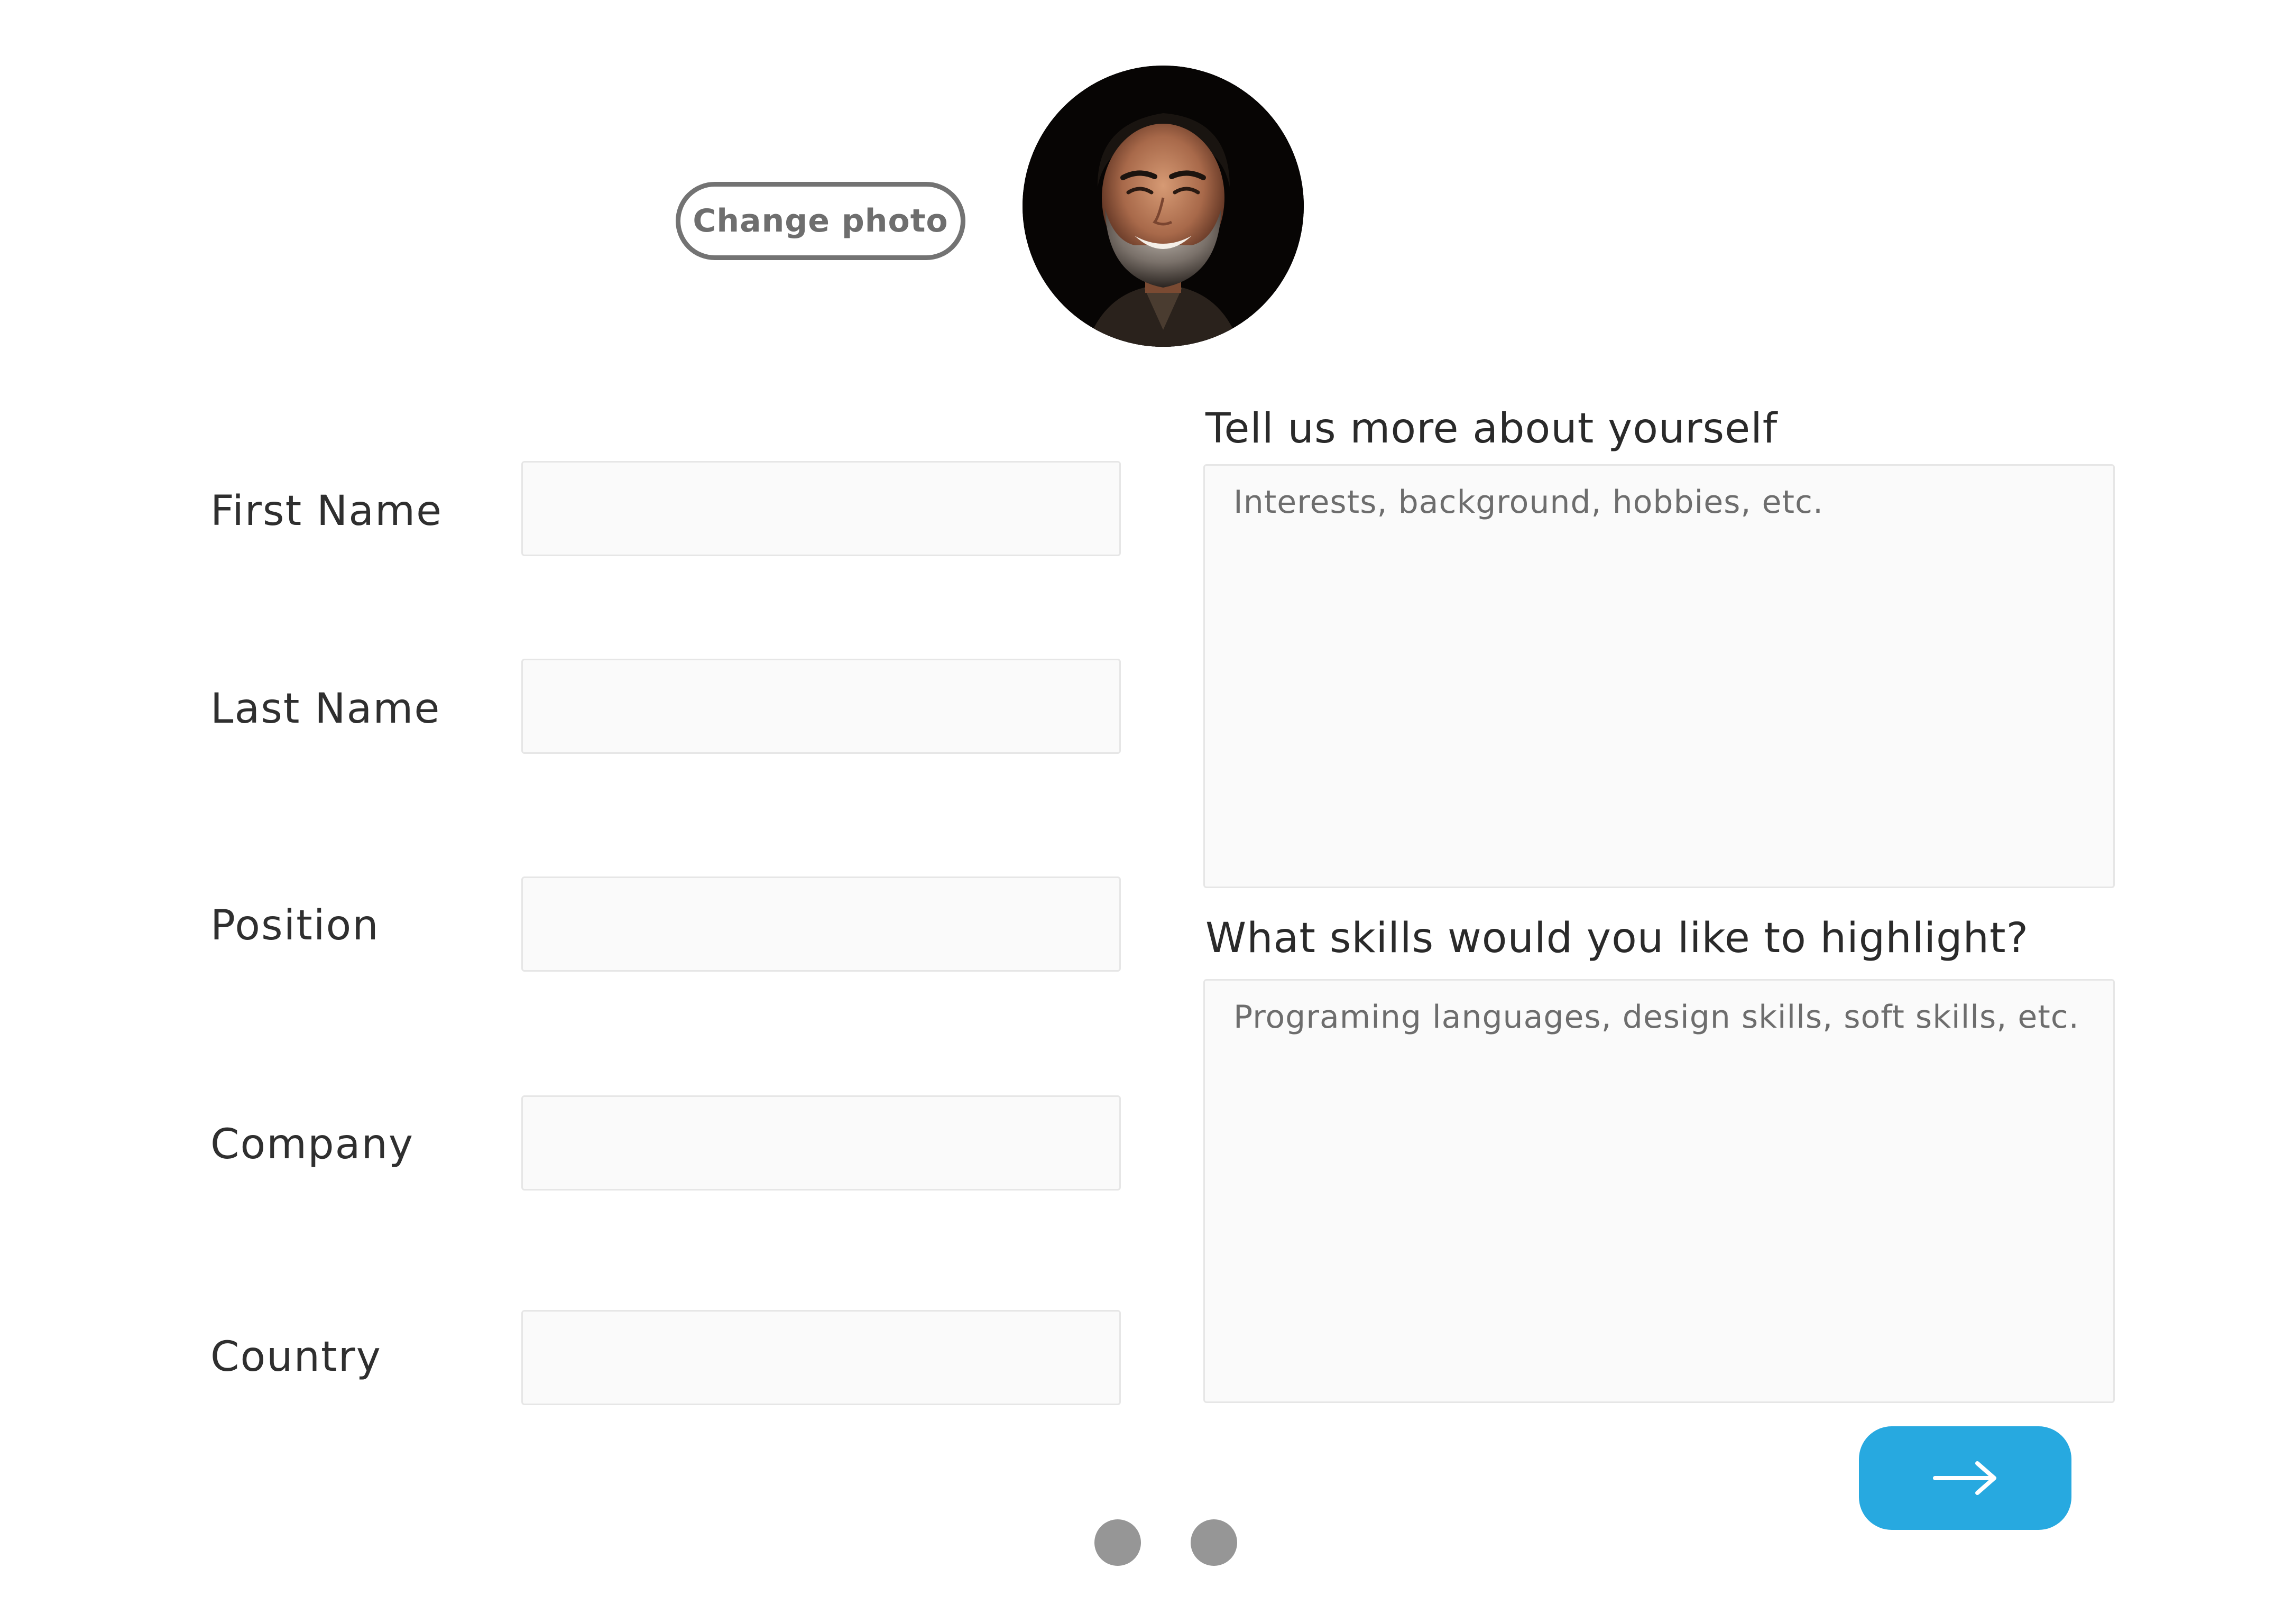  What do you see at coordinates (325, 709) in the screenshot?
I see `last-name-label: Last Name` at bounding box center [325, 709].